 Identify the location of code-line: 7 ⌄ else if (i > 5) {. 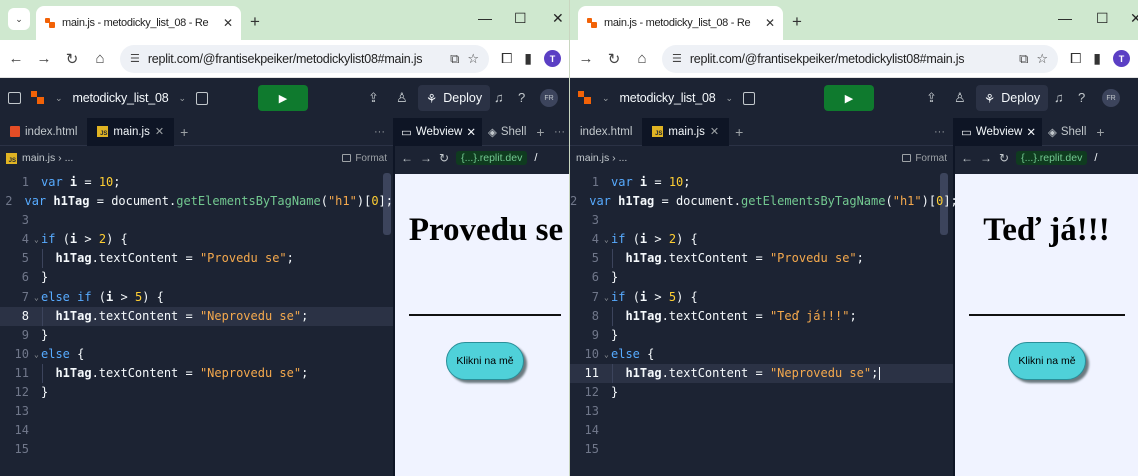
(196, 297).